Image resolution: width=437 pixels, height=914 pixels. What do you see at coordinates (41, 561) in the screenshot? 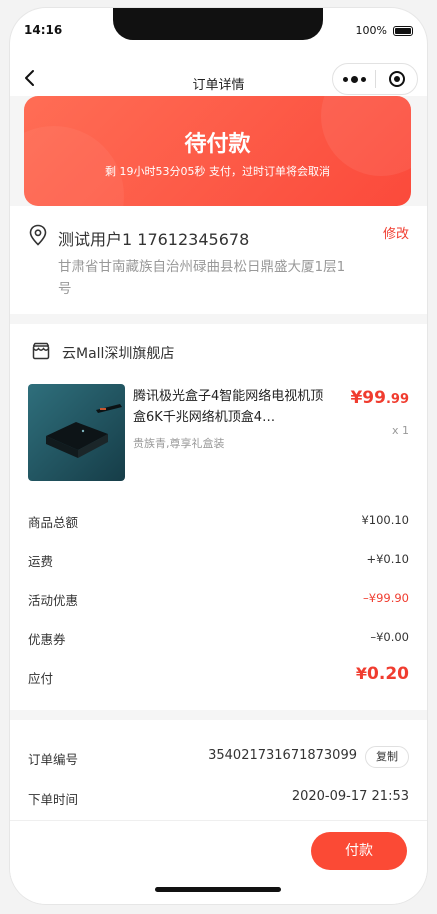
I see `shipping-label: 运费` at bounding box center [41, 561].